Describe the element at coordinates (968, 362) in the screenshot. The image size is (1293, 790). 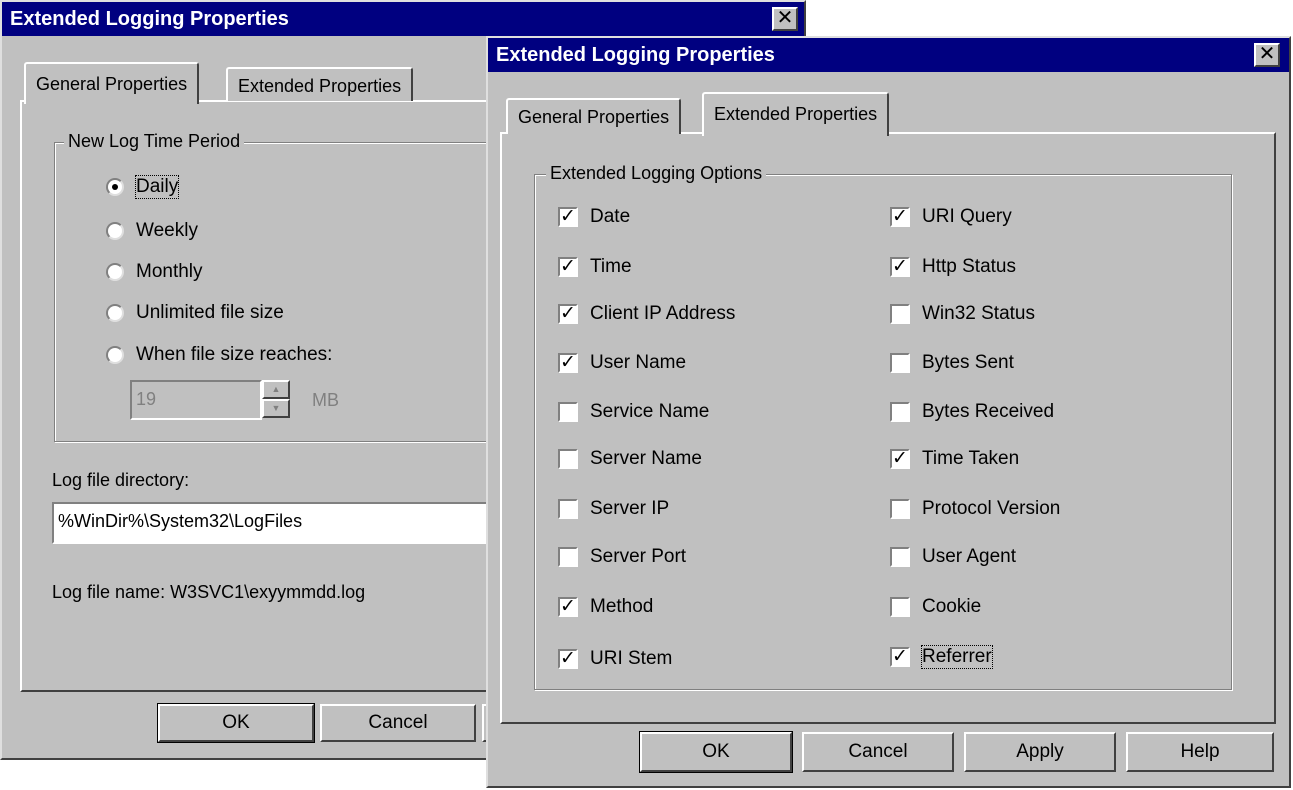
I see `option-bytes-sent-label: Bytes Sent` at that location.